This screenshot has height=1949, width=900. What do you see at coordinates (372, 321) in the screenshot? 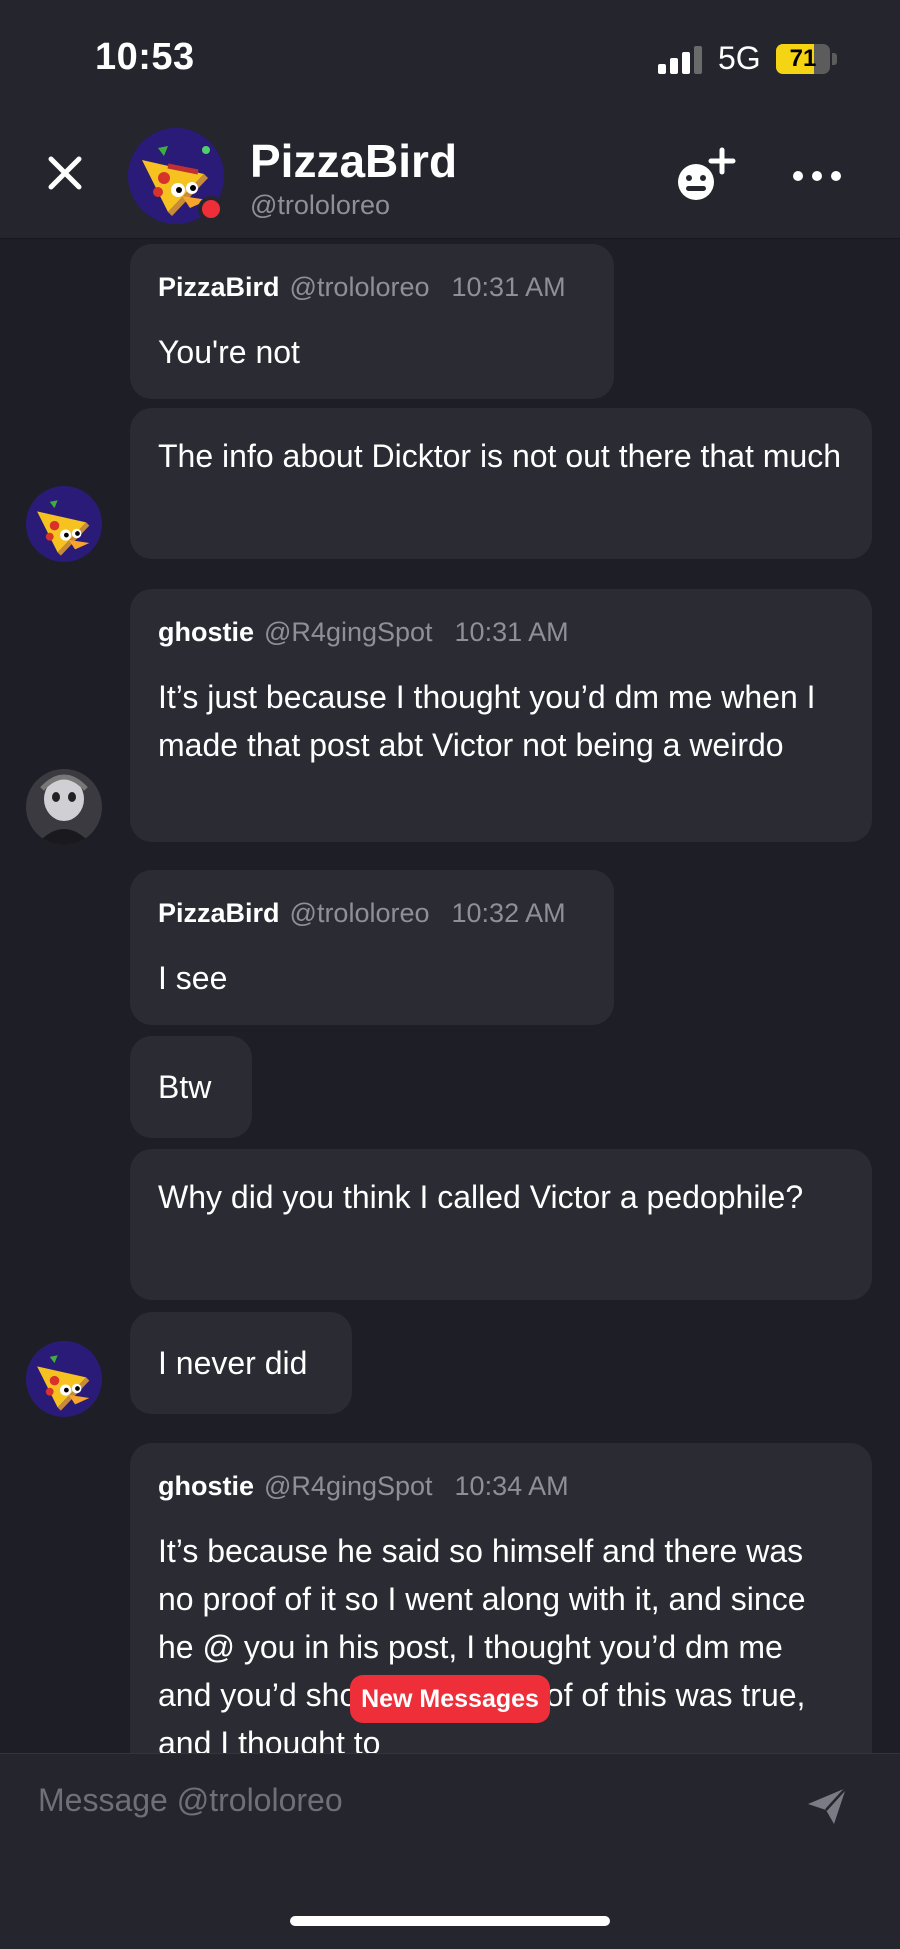
I see `message-bubble: PizzaBird @trololoreo 10:31 AM You're not` at bounding box center [372, 321].